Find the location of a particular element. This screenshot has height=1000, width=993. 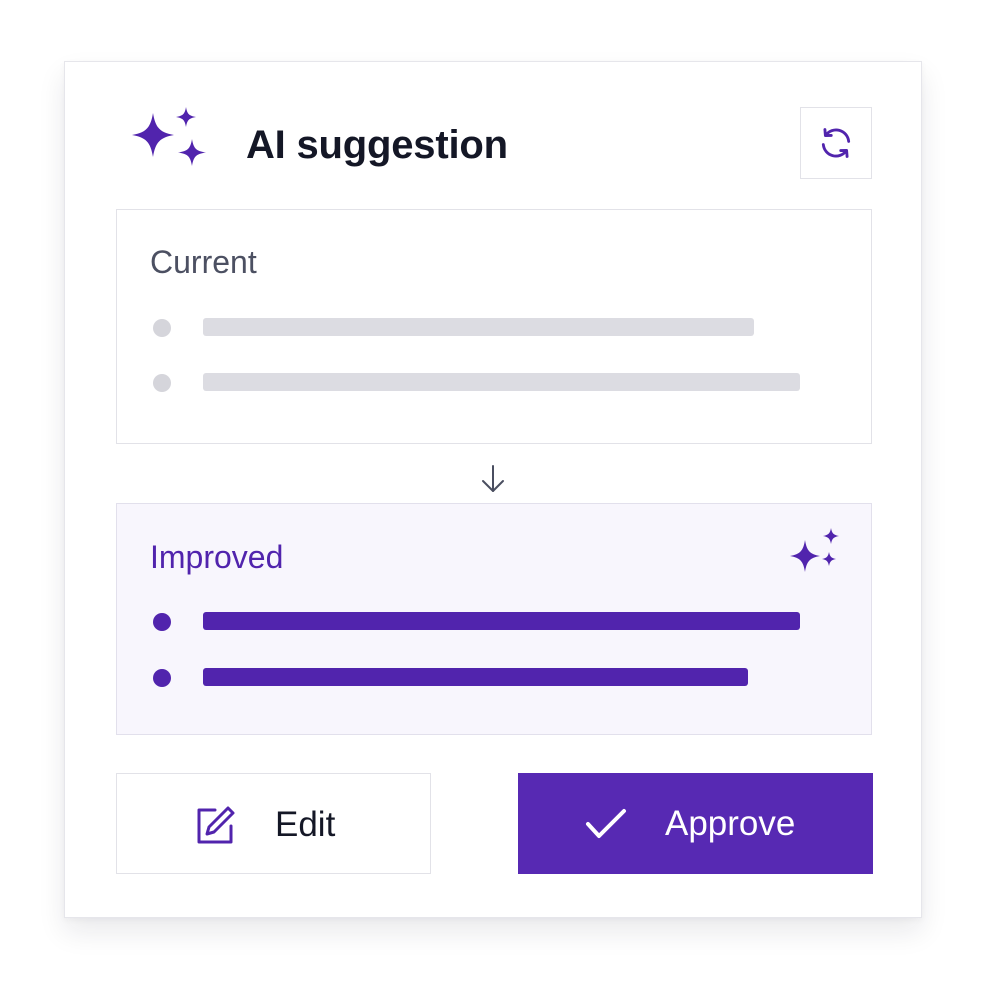

edit-button: Edit is located at coordinates (273, 823).